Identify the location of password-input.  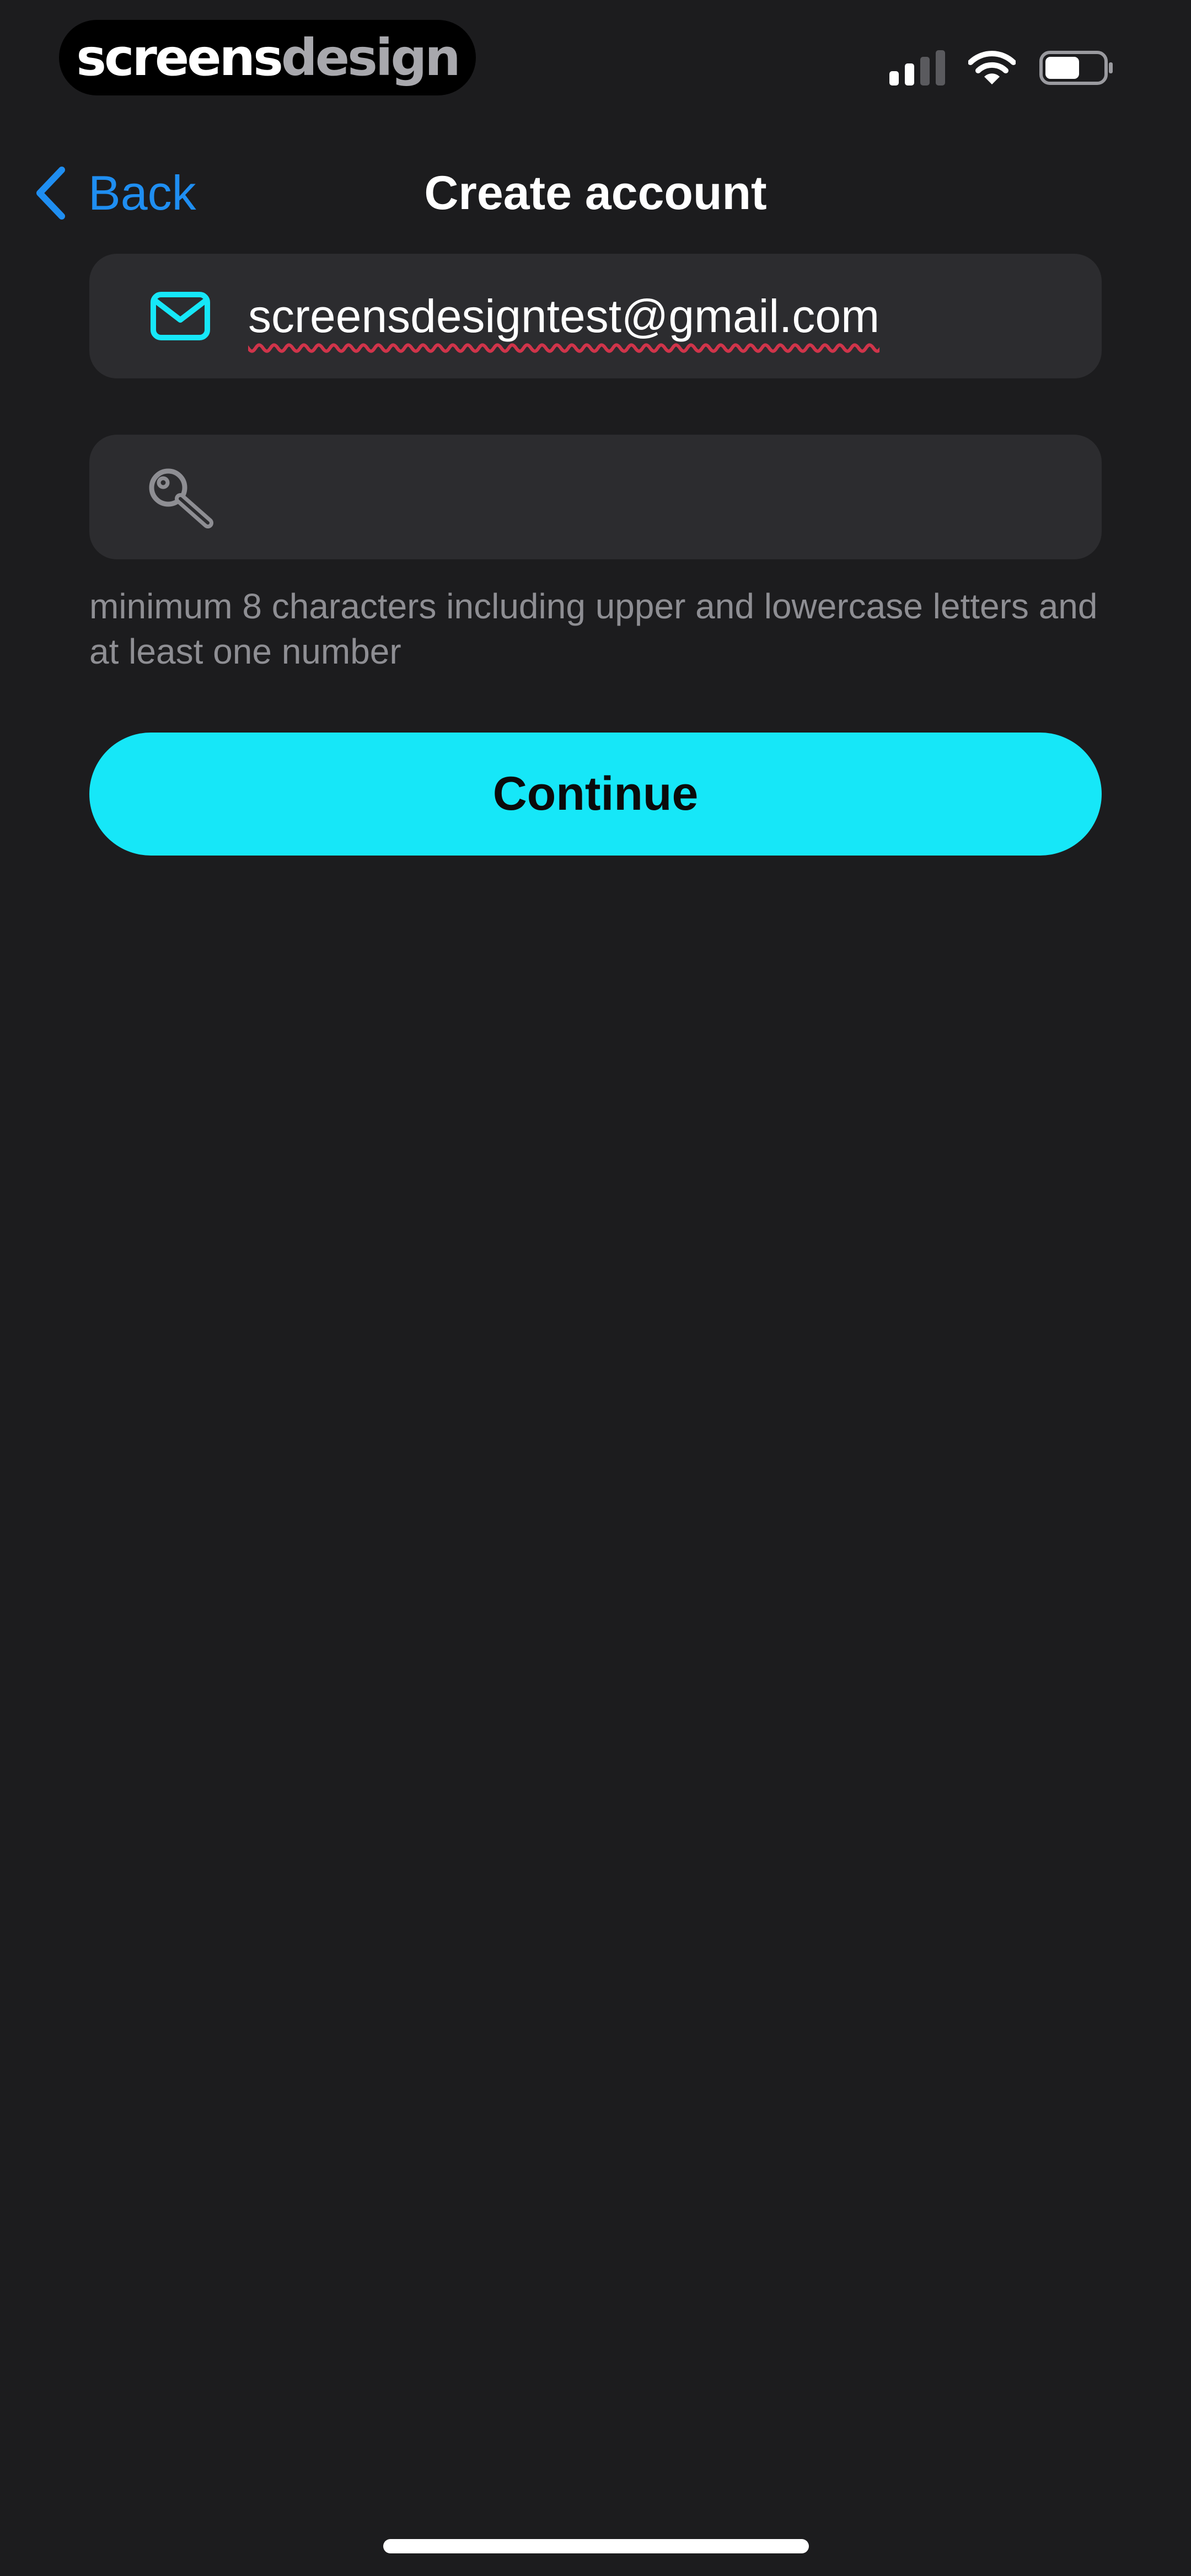
(661, 497).